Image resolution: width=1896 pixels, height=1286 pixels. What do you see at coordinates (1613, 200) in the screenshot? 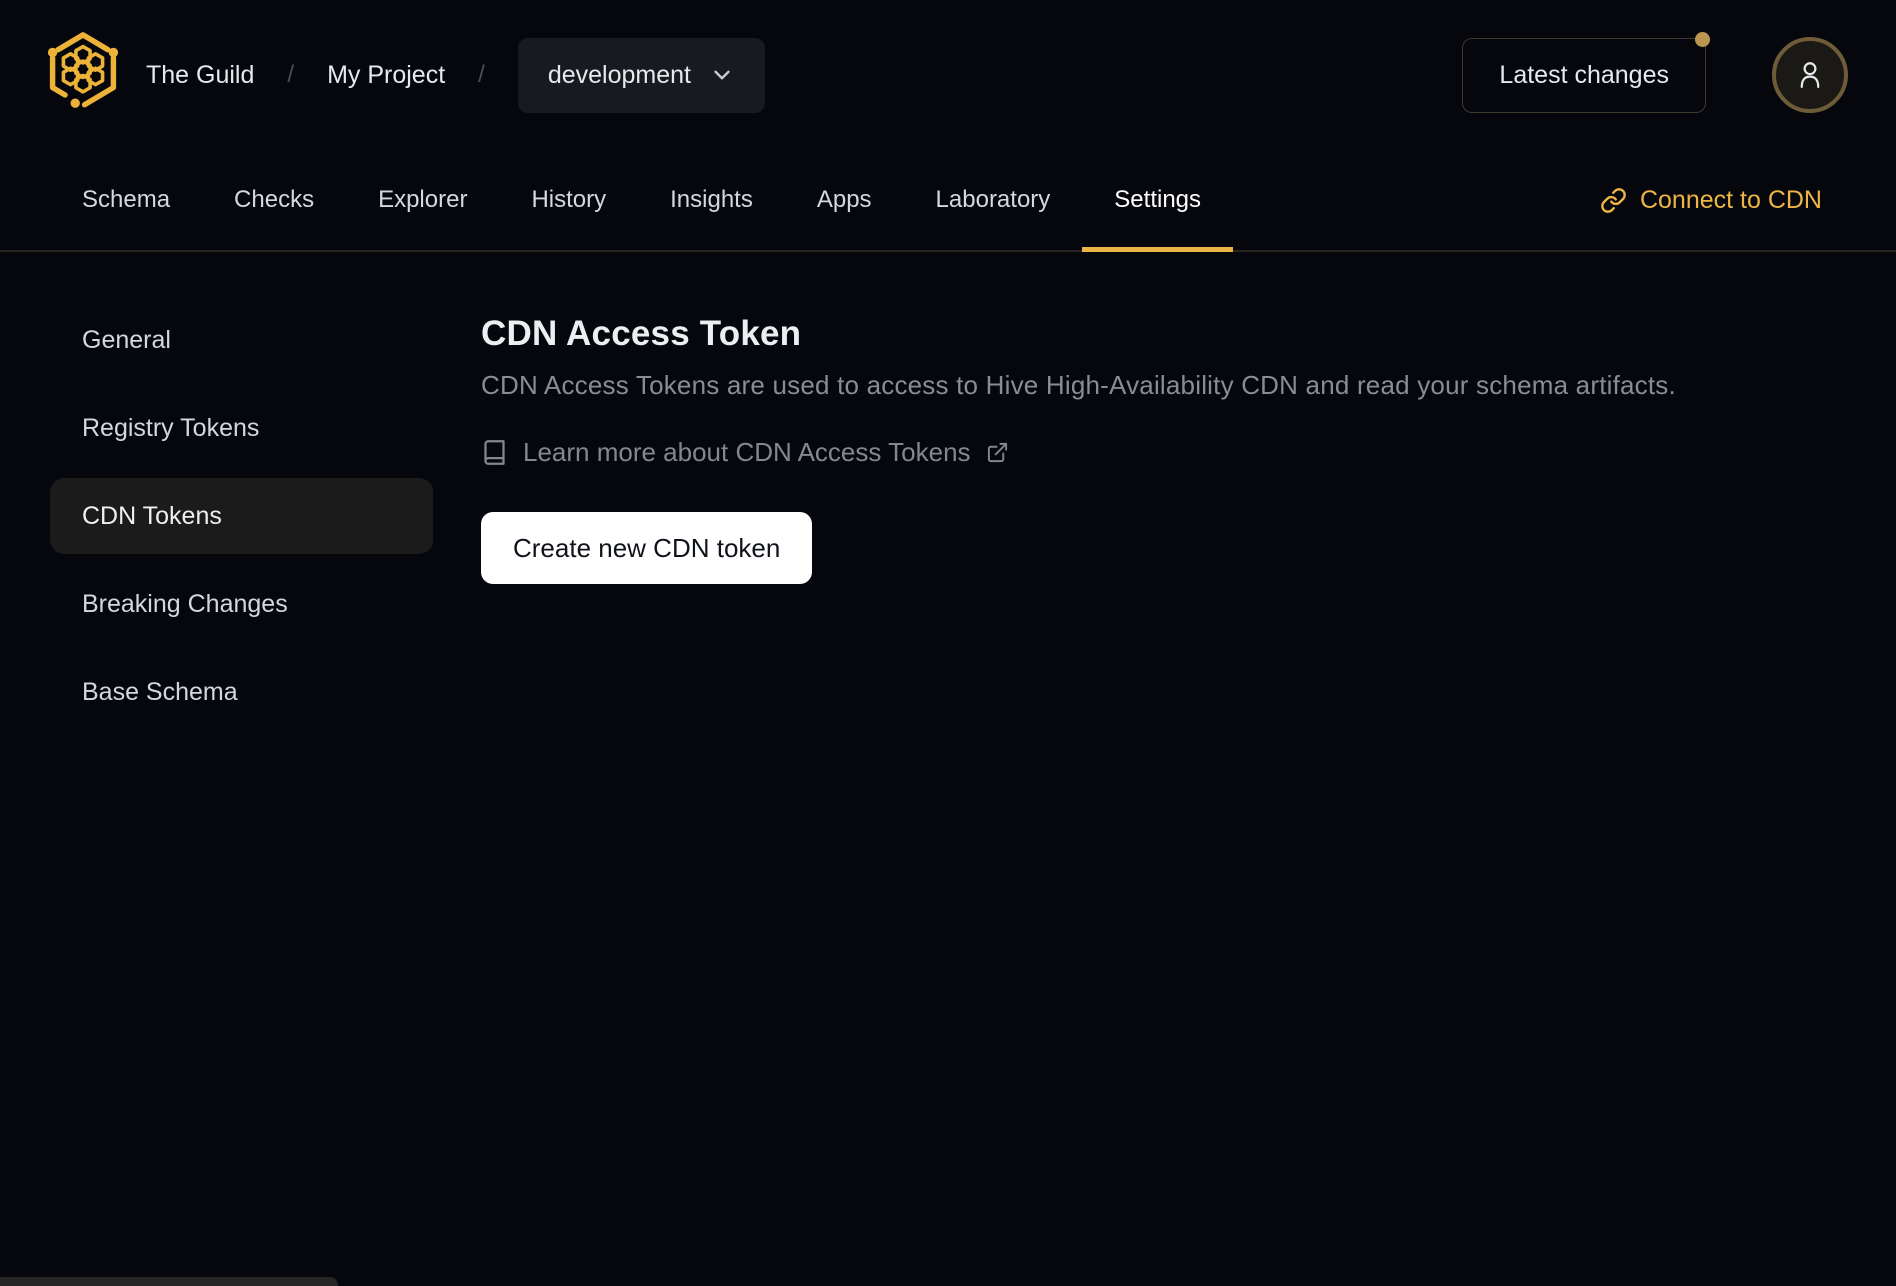
I see `link-icon` at bounding box center [1613, 200].